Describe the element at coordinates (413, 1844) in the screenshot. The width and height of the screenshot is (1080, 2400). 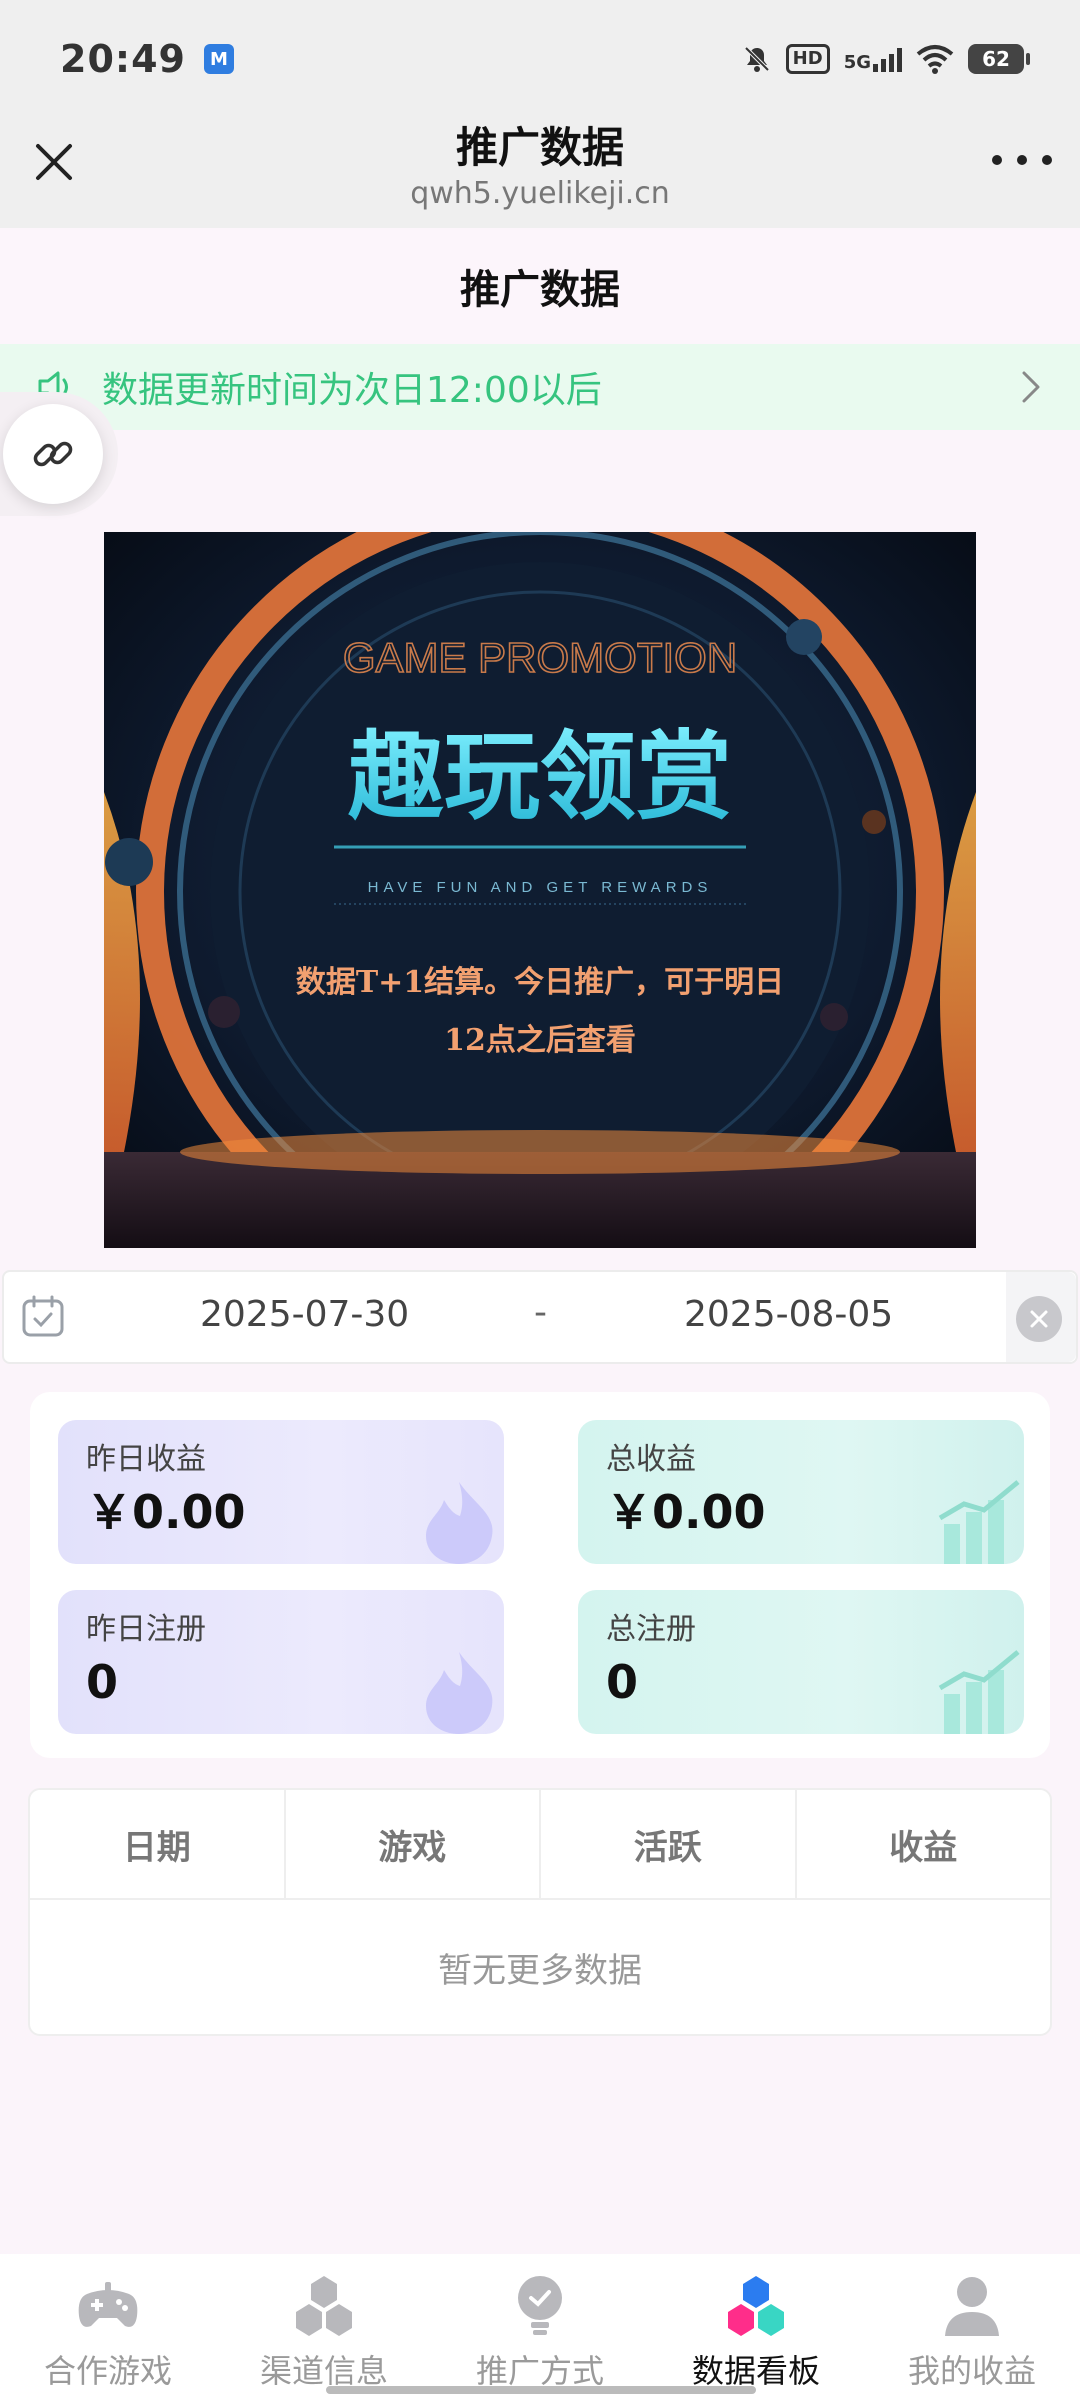
I see `column-header-game: 游戏` at that location.